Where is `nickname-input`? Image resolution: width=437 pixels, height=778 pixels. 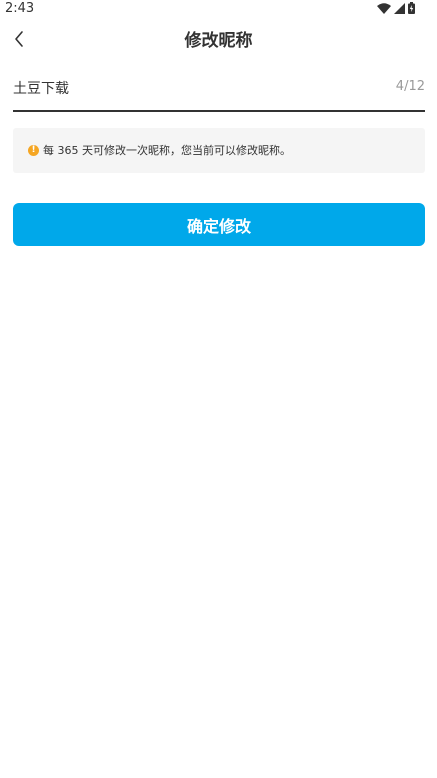
nickname-input is located at coordinates (193, 88).